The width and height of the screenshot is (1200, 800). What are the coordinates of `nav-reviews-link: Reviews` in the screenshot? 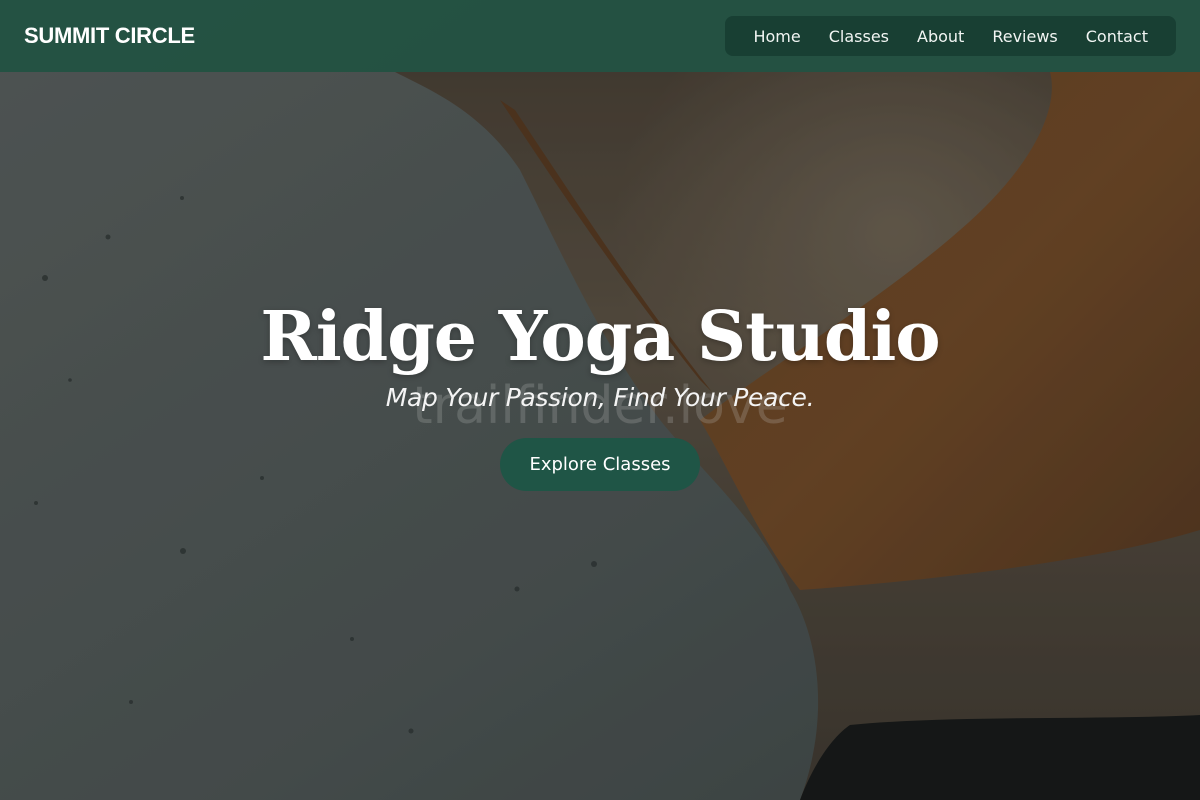 It's located at (1024, 36).